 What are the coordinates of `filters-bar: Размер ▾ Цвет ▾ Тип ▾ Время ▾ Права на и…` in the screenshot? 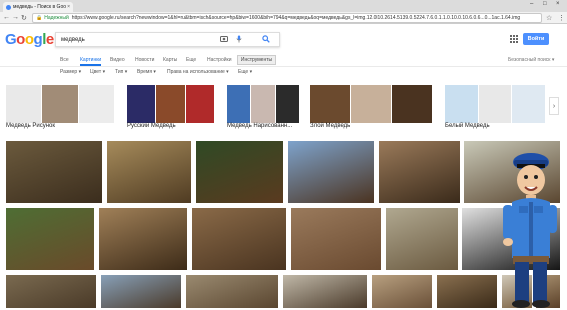 It's located at (283, 73).